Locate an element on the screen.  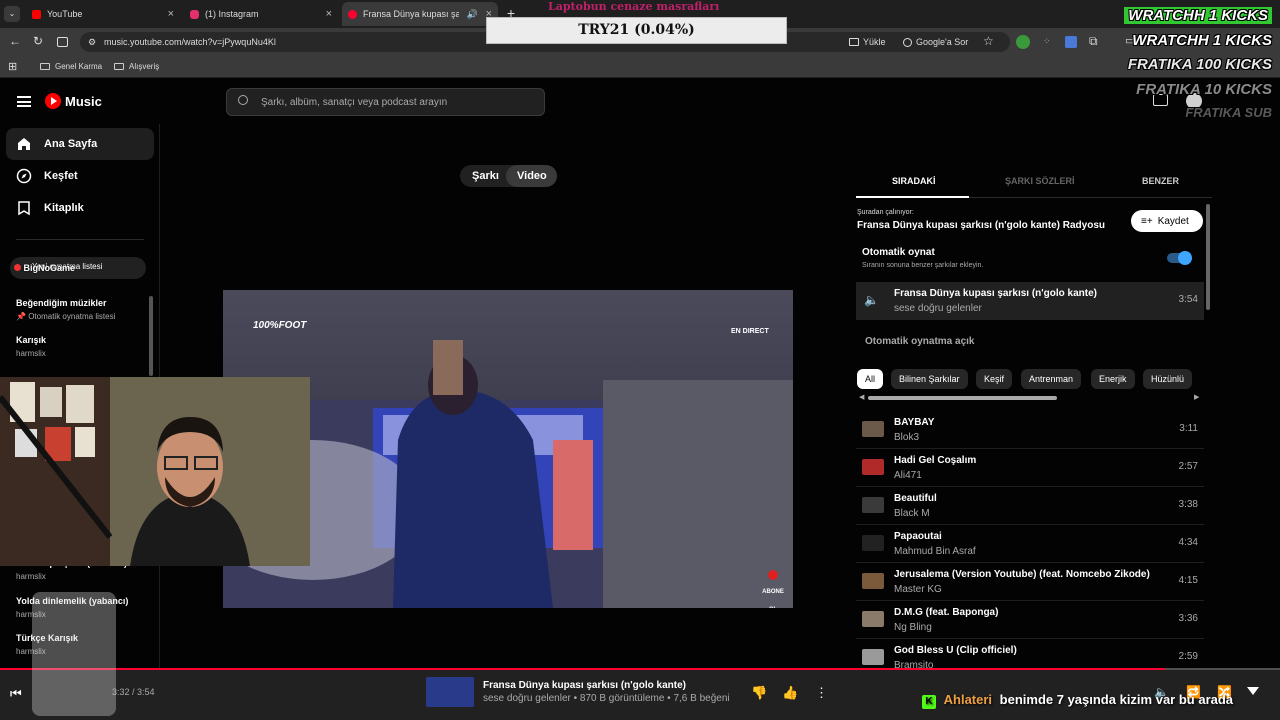
donation-amount: TRY21 (0.04%) is located at coordinates (636, 30).